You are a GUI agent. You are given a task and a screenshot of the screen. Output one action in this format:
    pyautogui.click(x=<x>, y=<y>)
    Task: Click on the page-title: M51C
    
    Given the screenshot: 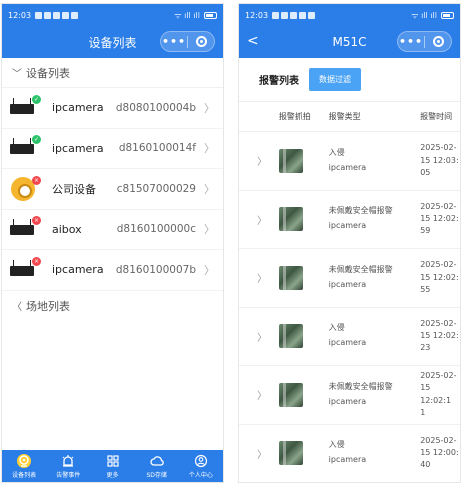 What is the action you would take?
    pyautogui.click(x=349, y=42)
    